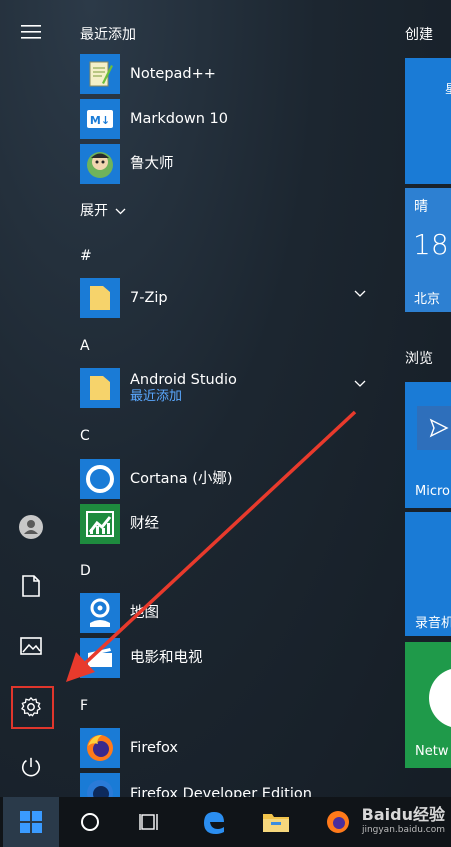  Describe the element at coordinates (86, 256) in the screenshot. I see `section-letter: #` at that location.